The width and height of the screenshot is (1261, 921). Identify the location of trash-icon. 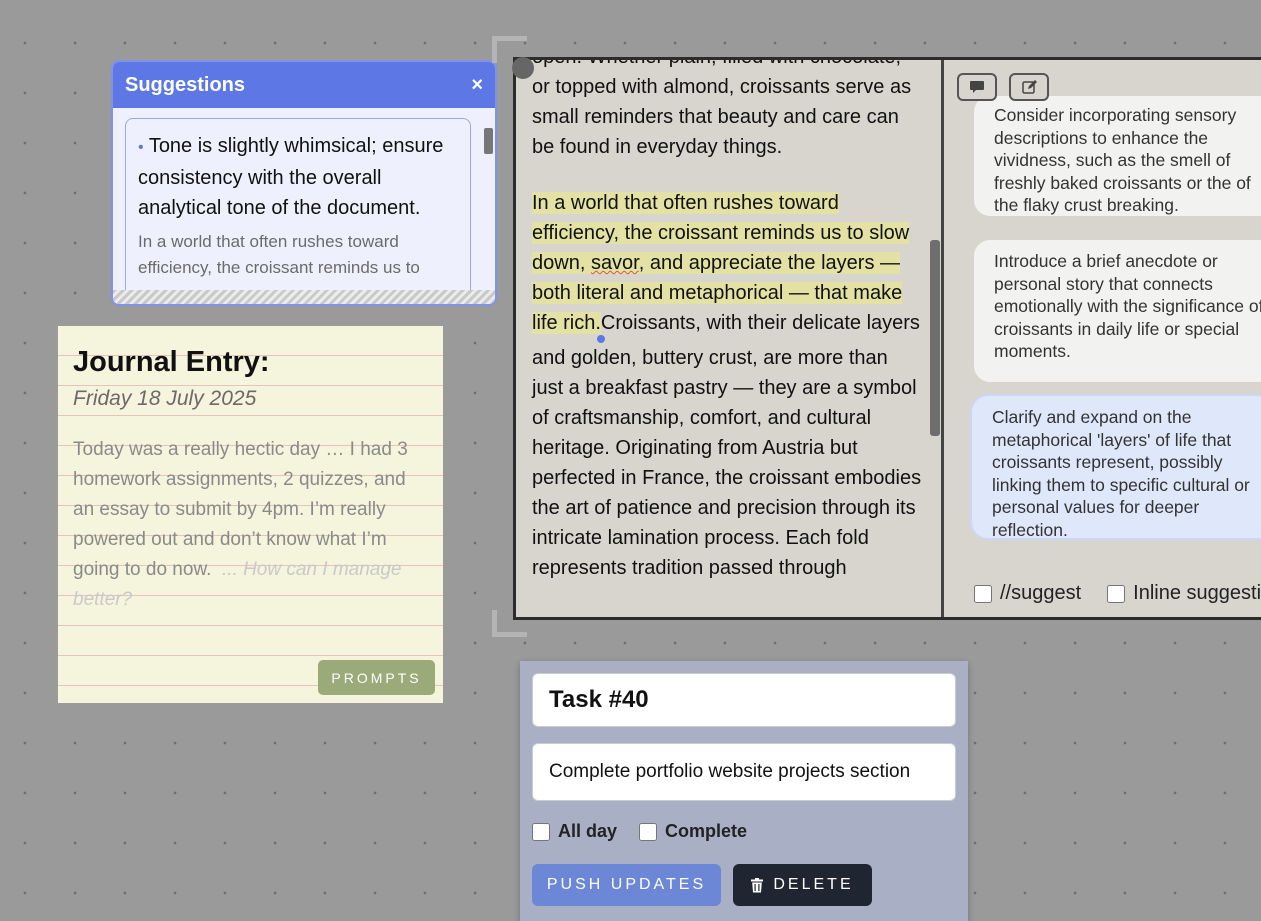
(757, 884).